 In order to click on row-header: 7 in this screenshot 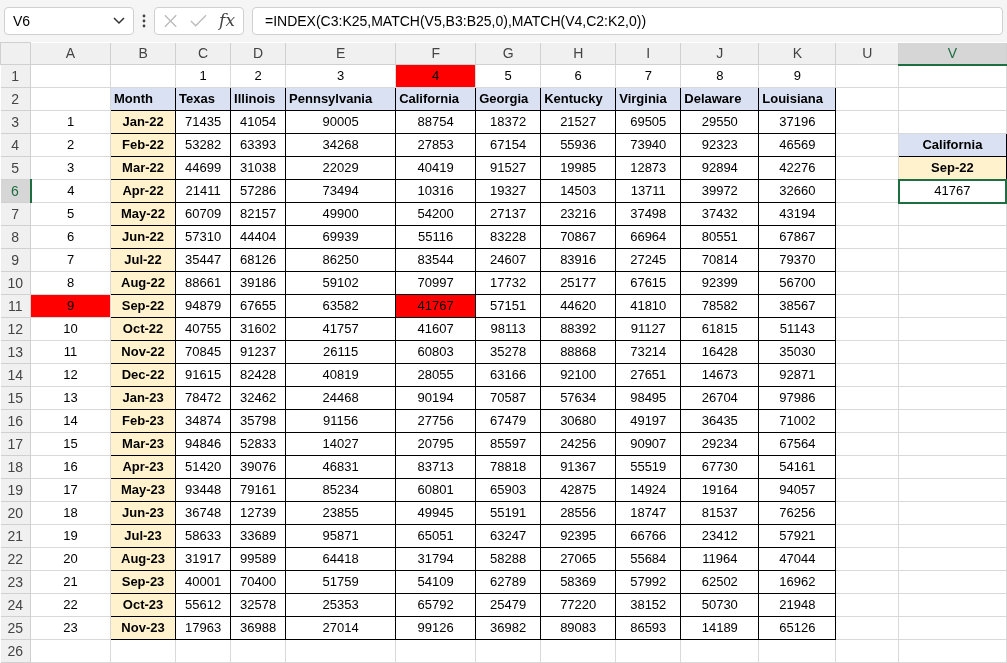, I will do `click(15, 214)`.